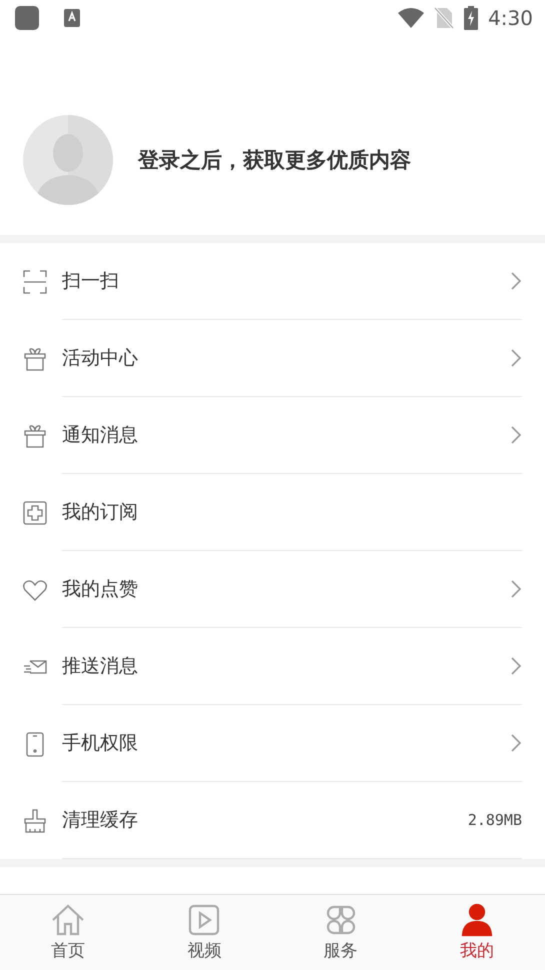  I want to click on tab: 服务, so click(340, 932).